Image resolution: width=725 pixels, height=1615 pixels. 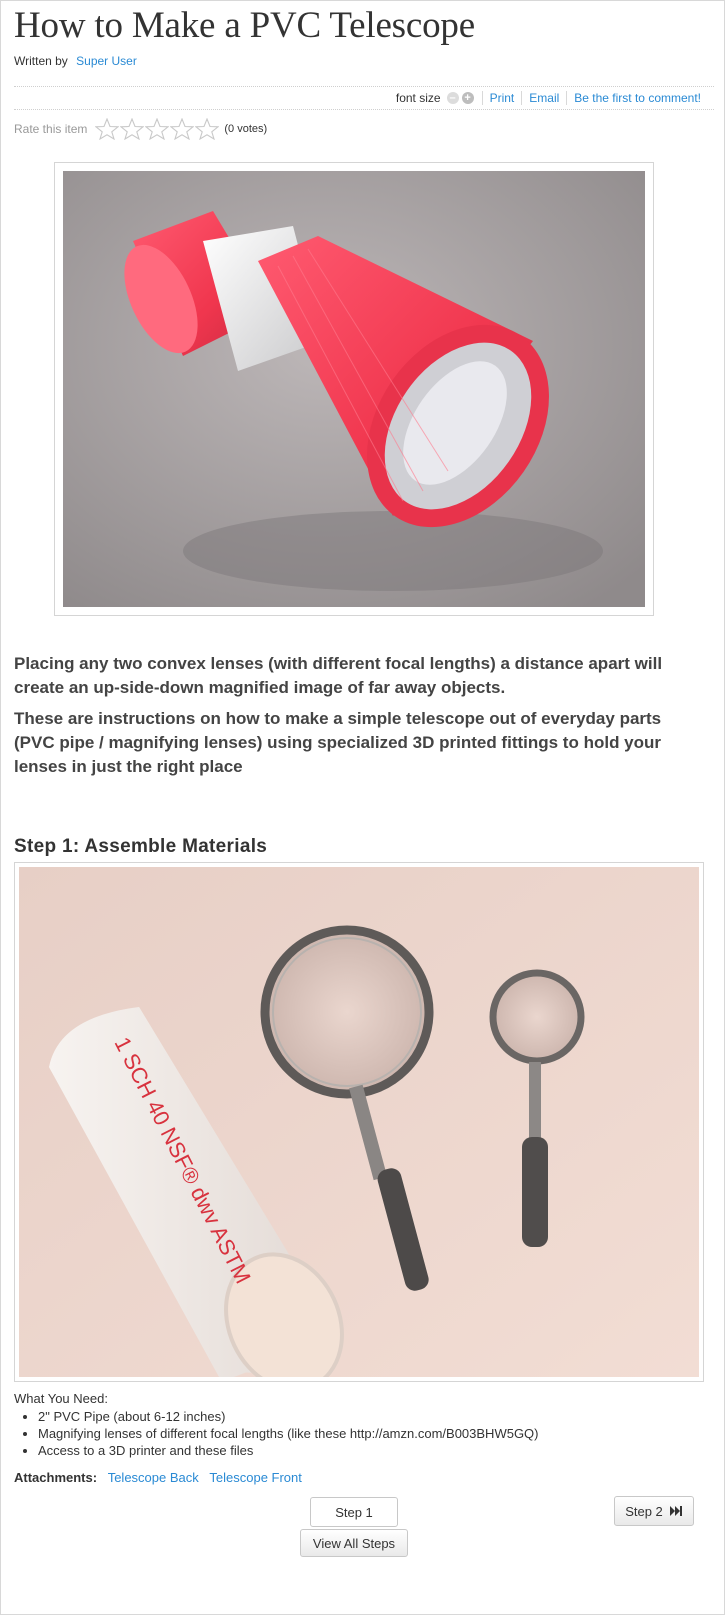 I want to click on font-increase-icon: +, so click(x=467, y=98).